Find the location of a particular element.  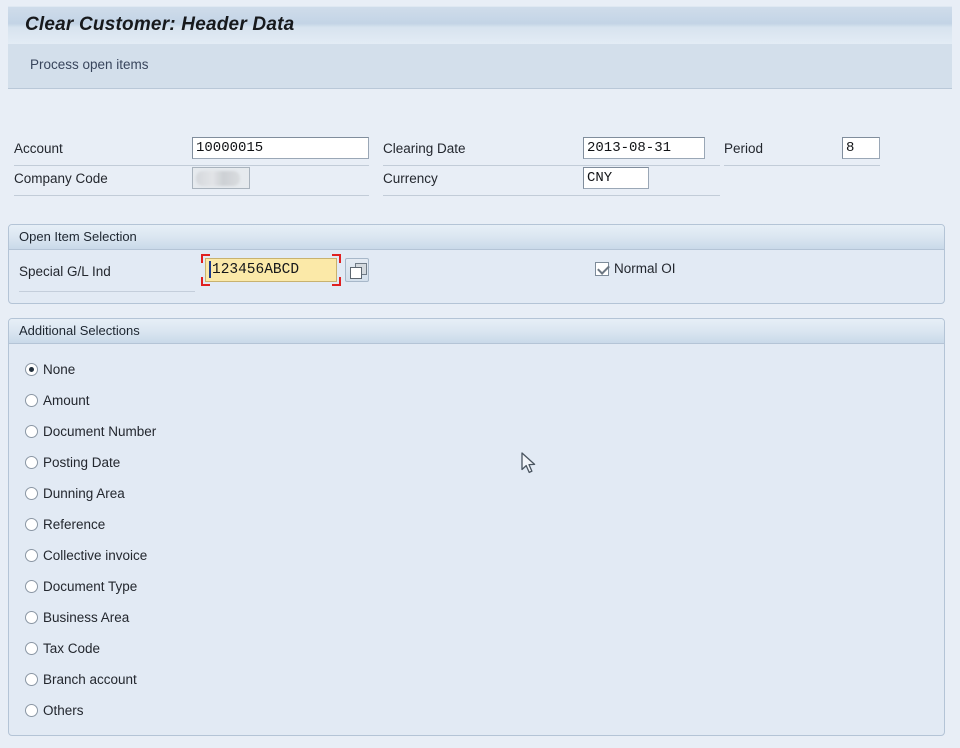

radio-option-none: None is located at coordinates (50, 369).